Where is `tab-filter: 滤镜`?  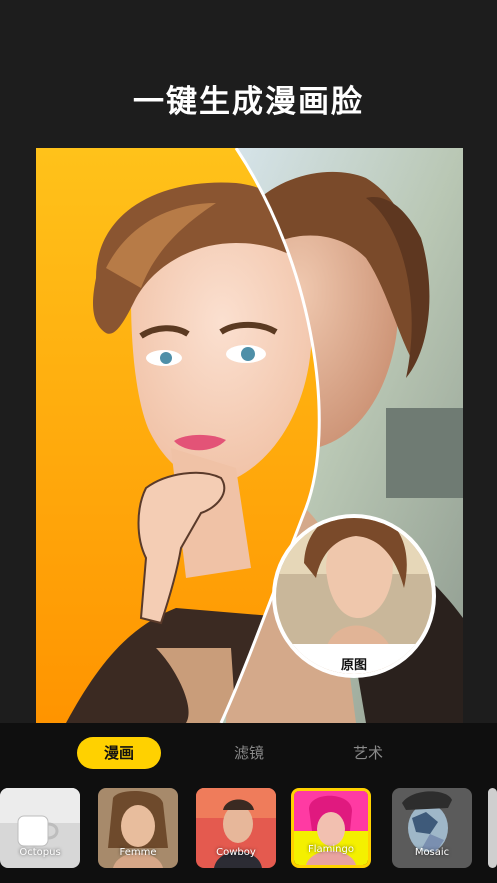 tab-filter: 滤镜 is located at coordinates (249, 753).